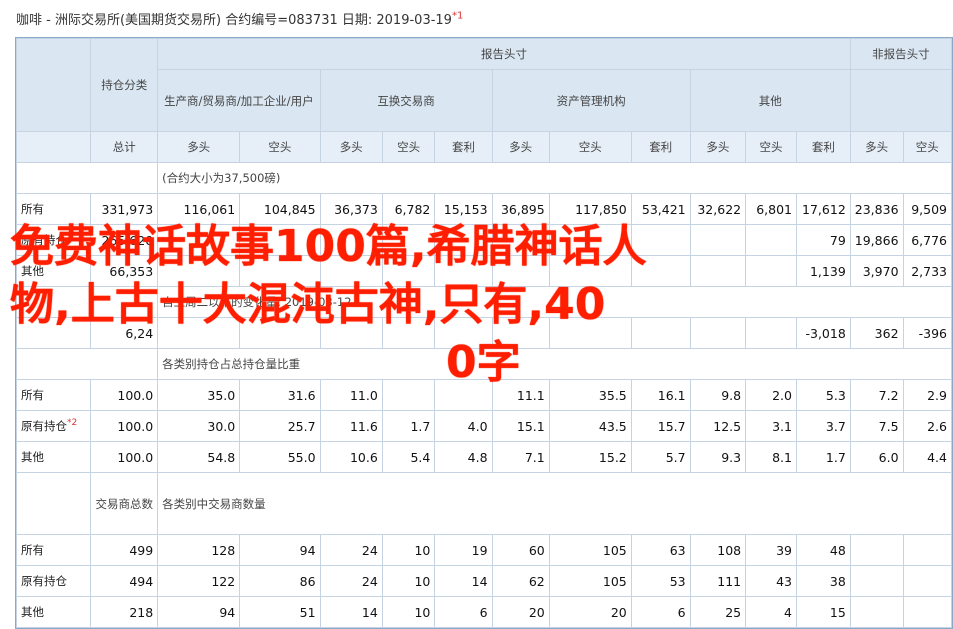  What do you see at coordinates (124, 612) in the screenshot?
I see `cell: 218` at bounding box center [124, 612].